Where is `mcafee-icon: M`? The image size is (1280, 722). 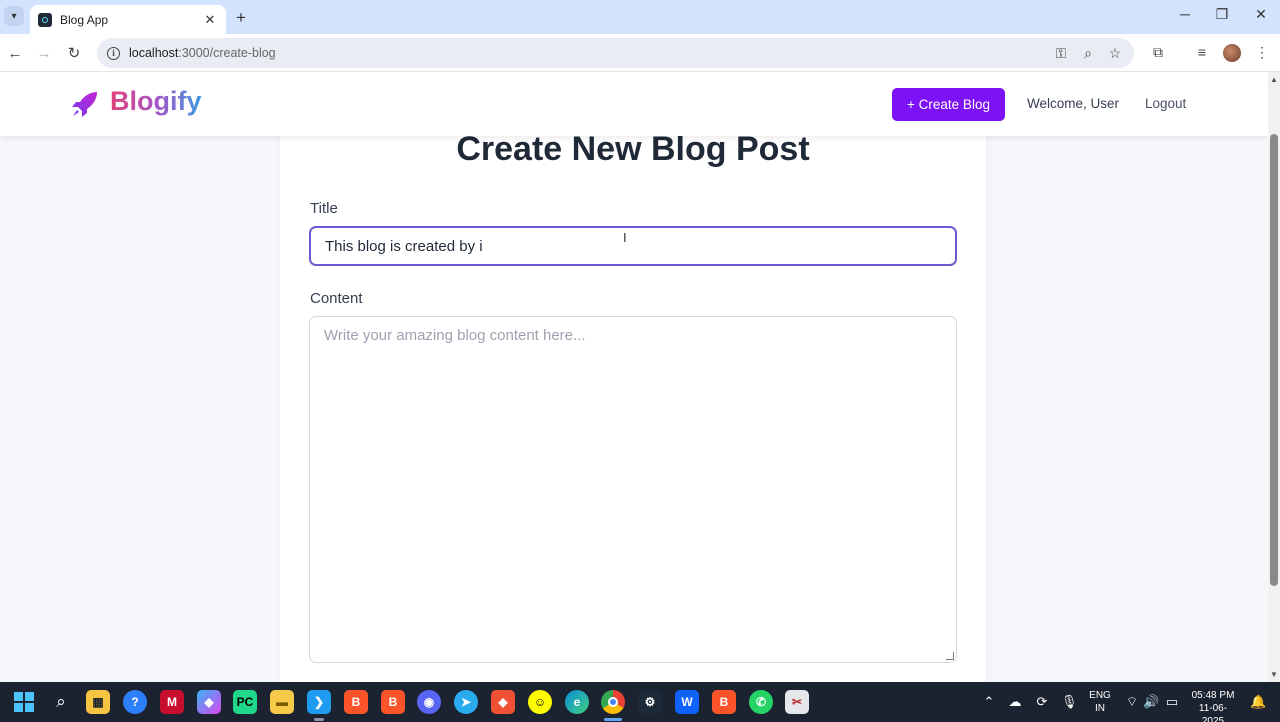
mcafee-icon: M is located at coordinates (172, 702).